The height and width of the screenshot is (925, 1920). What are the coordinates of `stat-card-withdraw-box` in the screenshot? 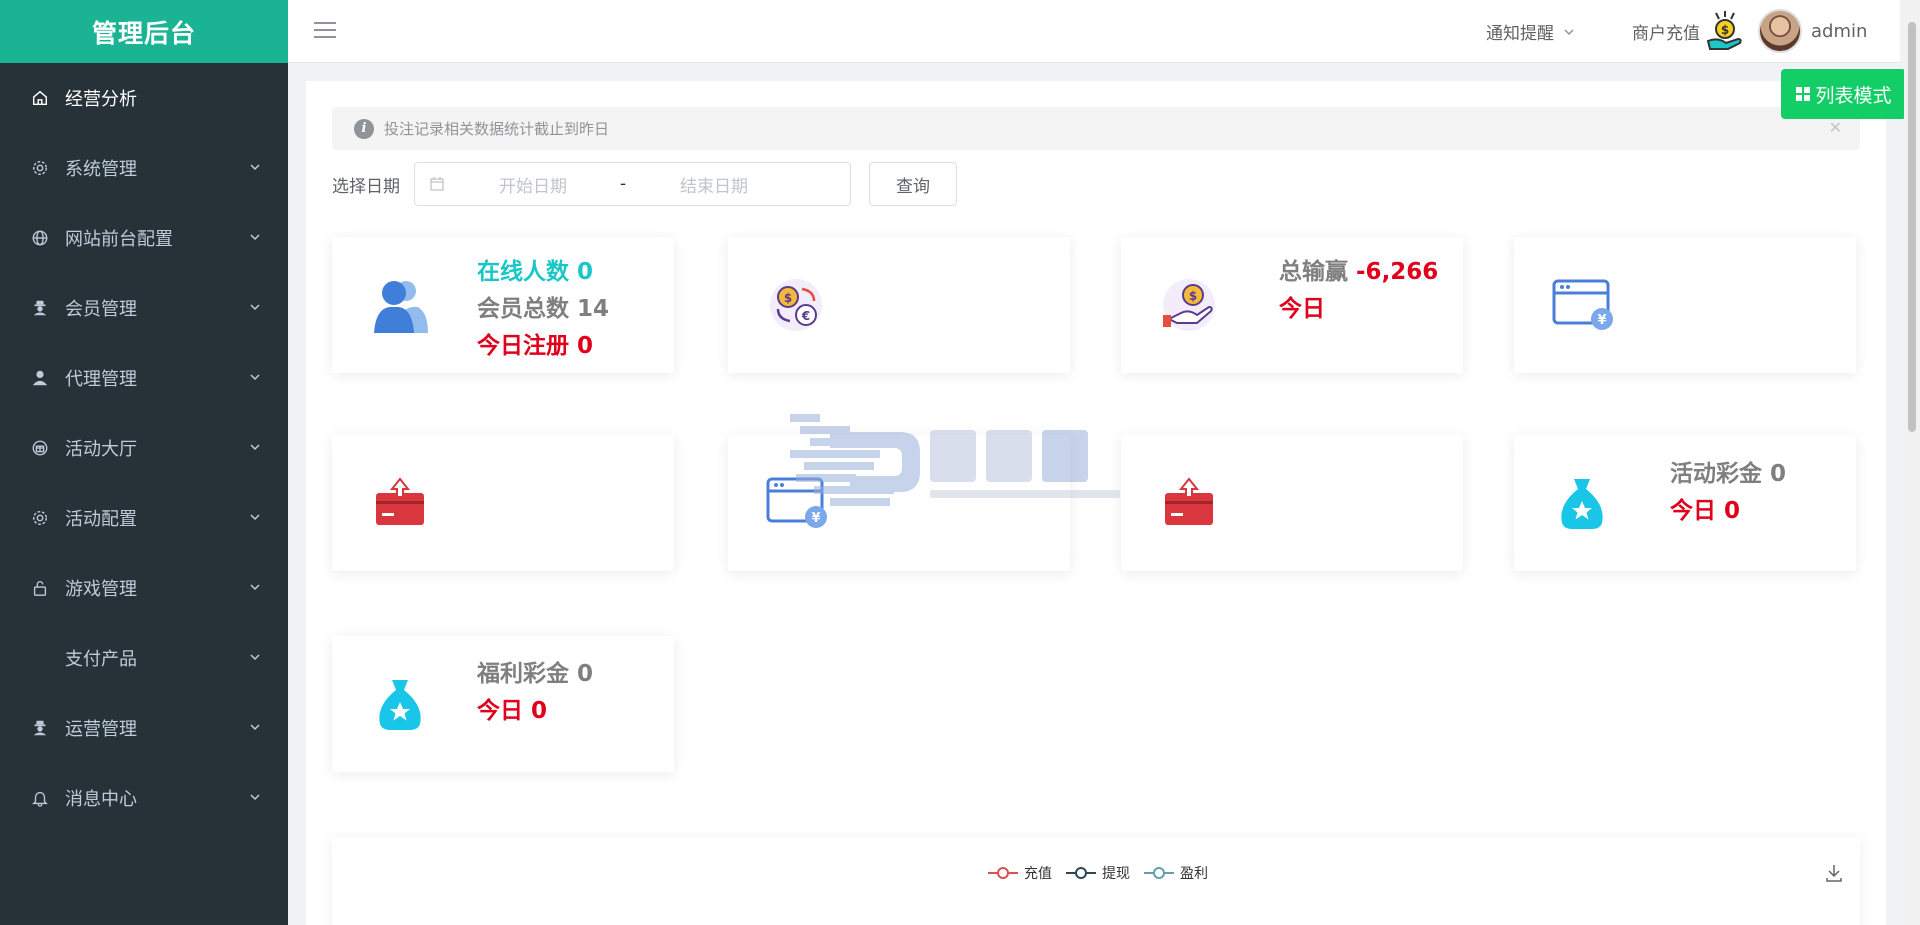 It's located at (503, 503).